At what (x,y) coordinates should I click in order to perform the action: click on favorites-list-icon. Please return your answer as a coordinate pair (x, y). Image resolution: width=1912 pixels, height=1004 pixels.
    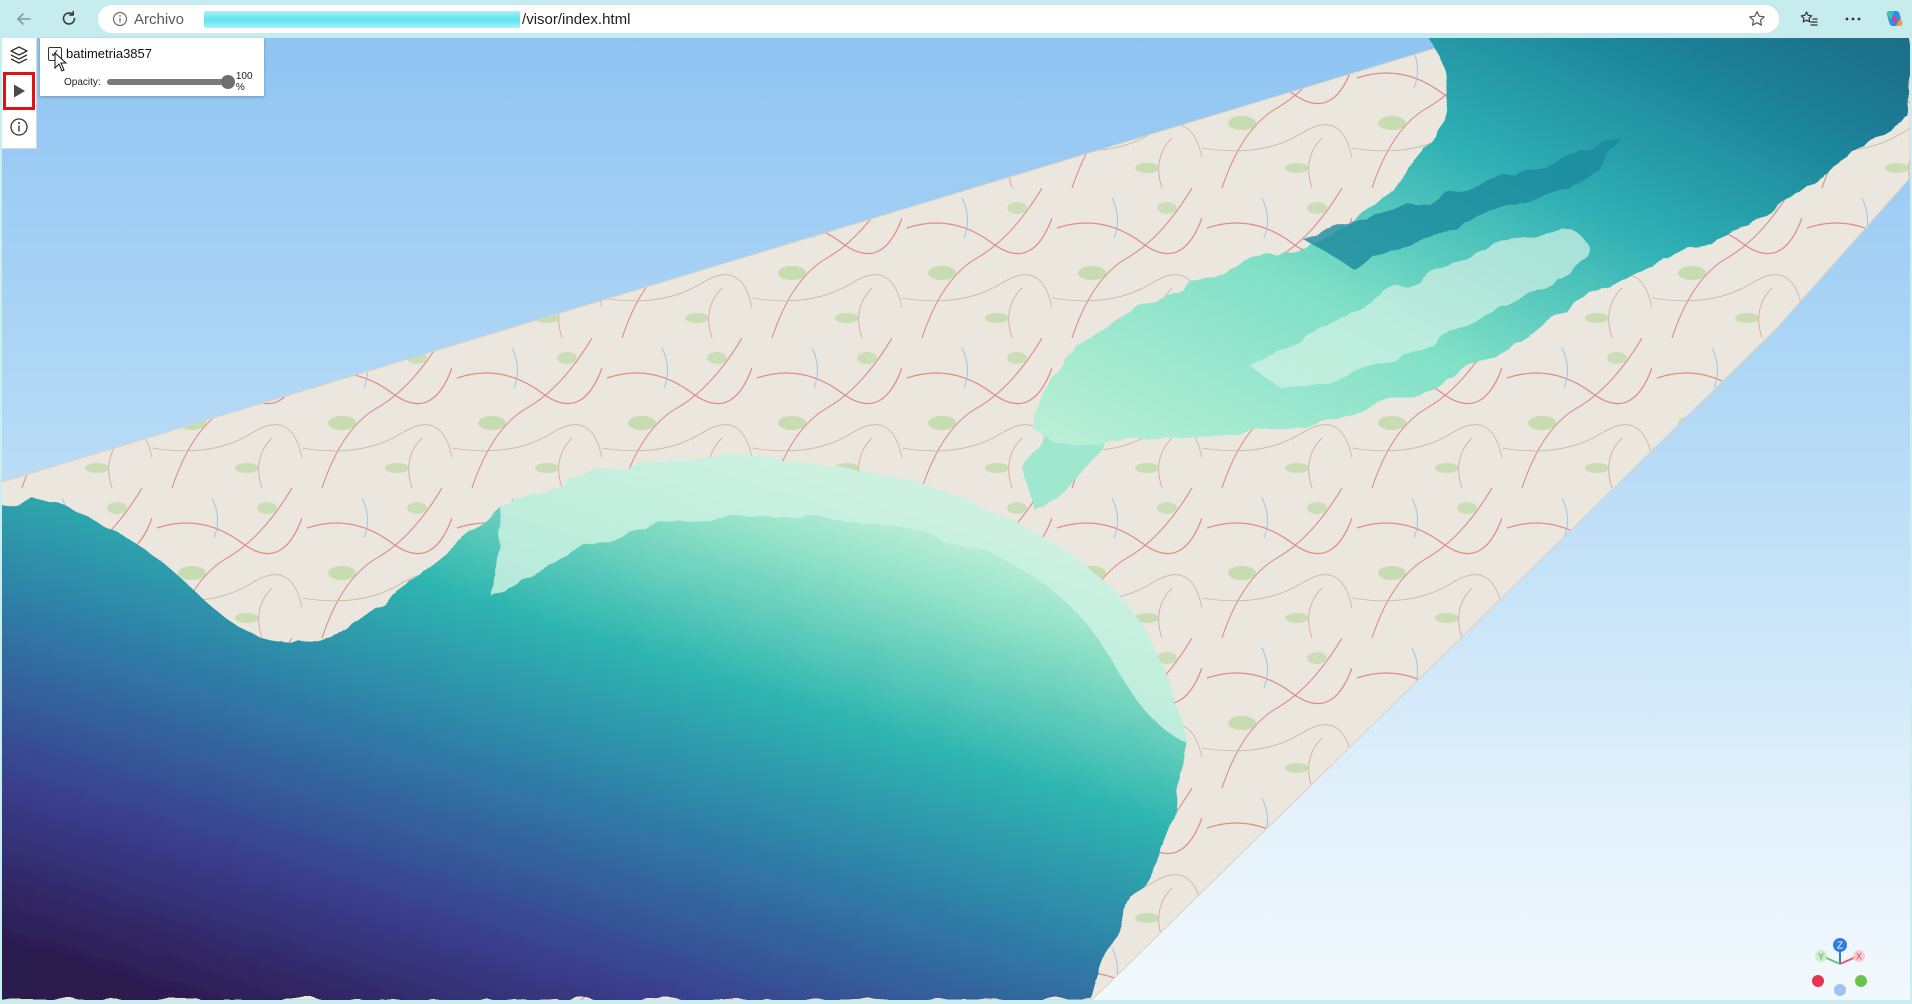
    Looking at the image, I should click on (1809, 18).